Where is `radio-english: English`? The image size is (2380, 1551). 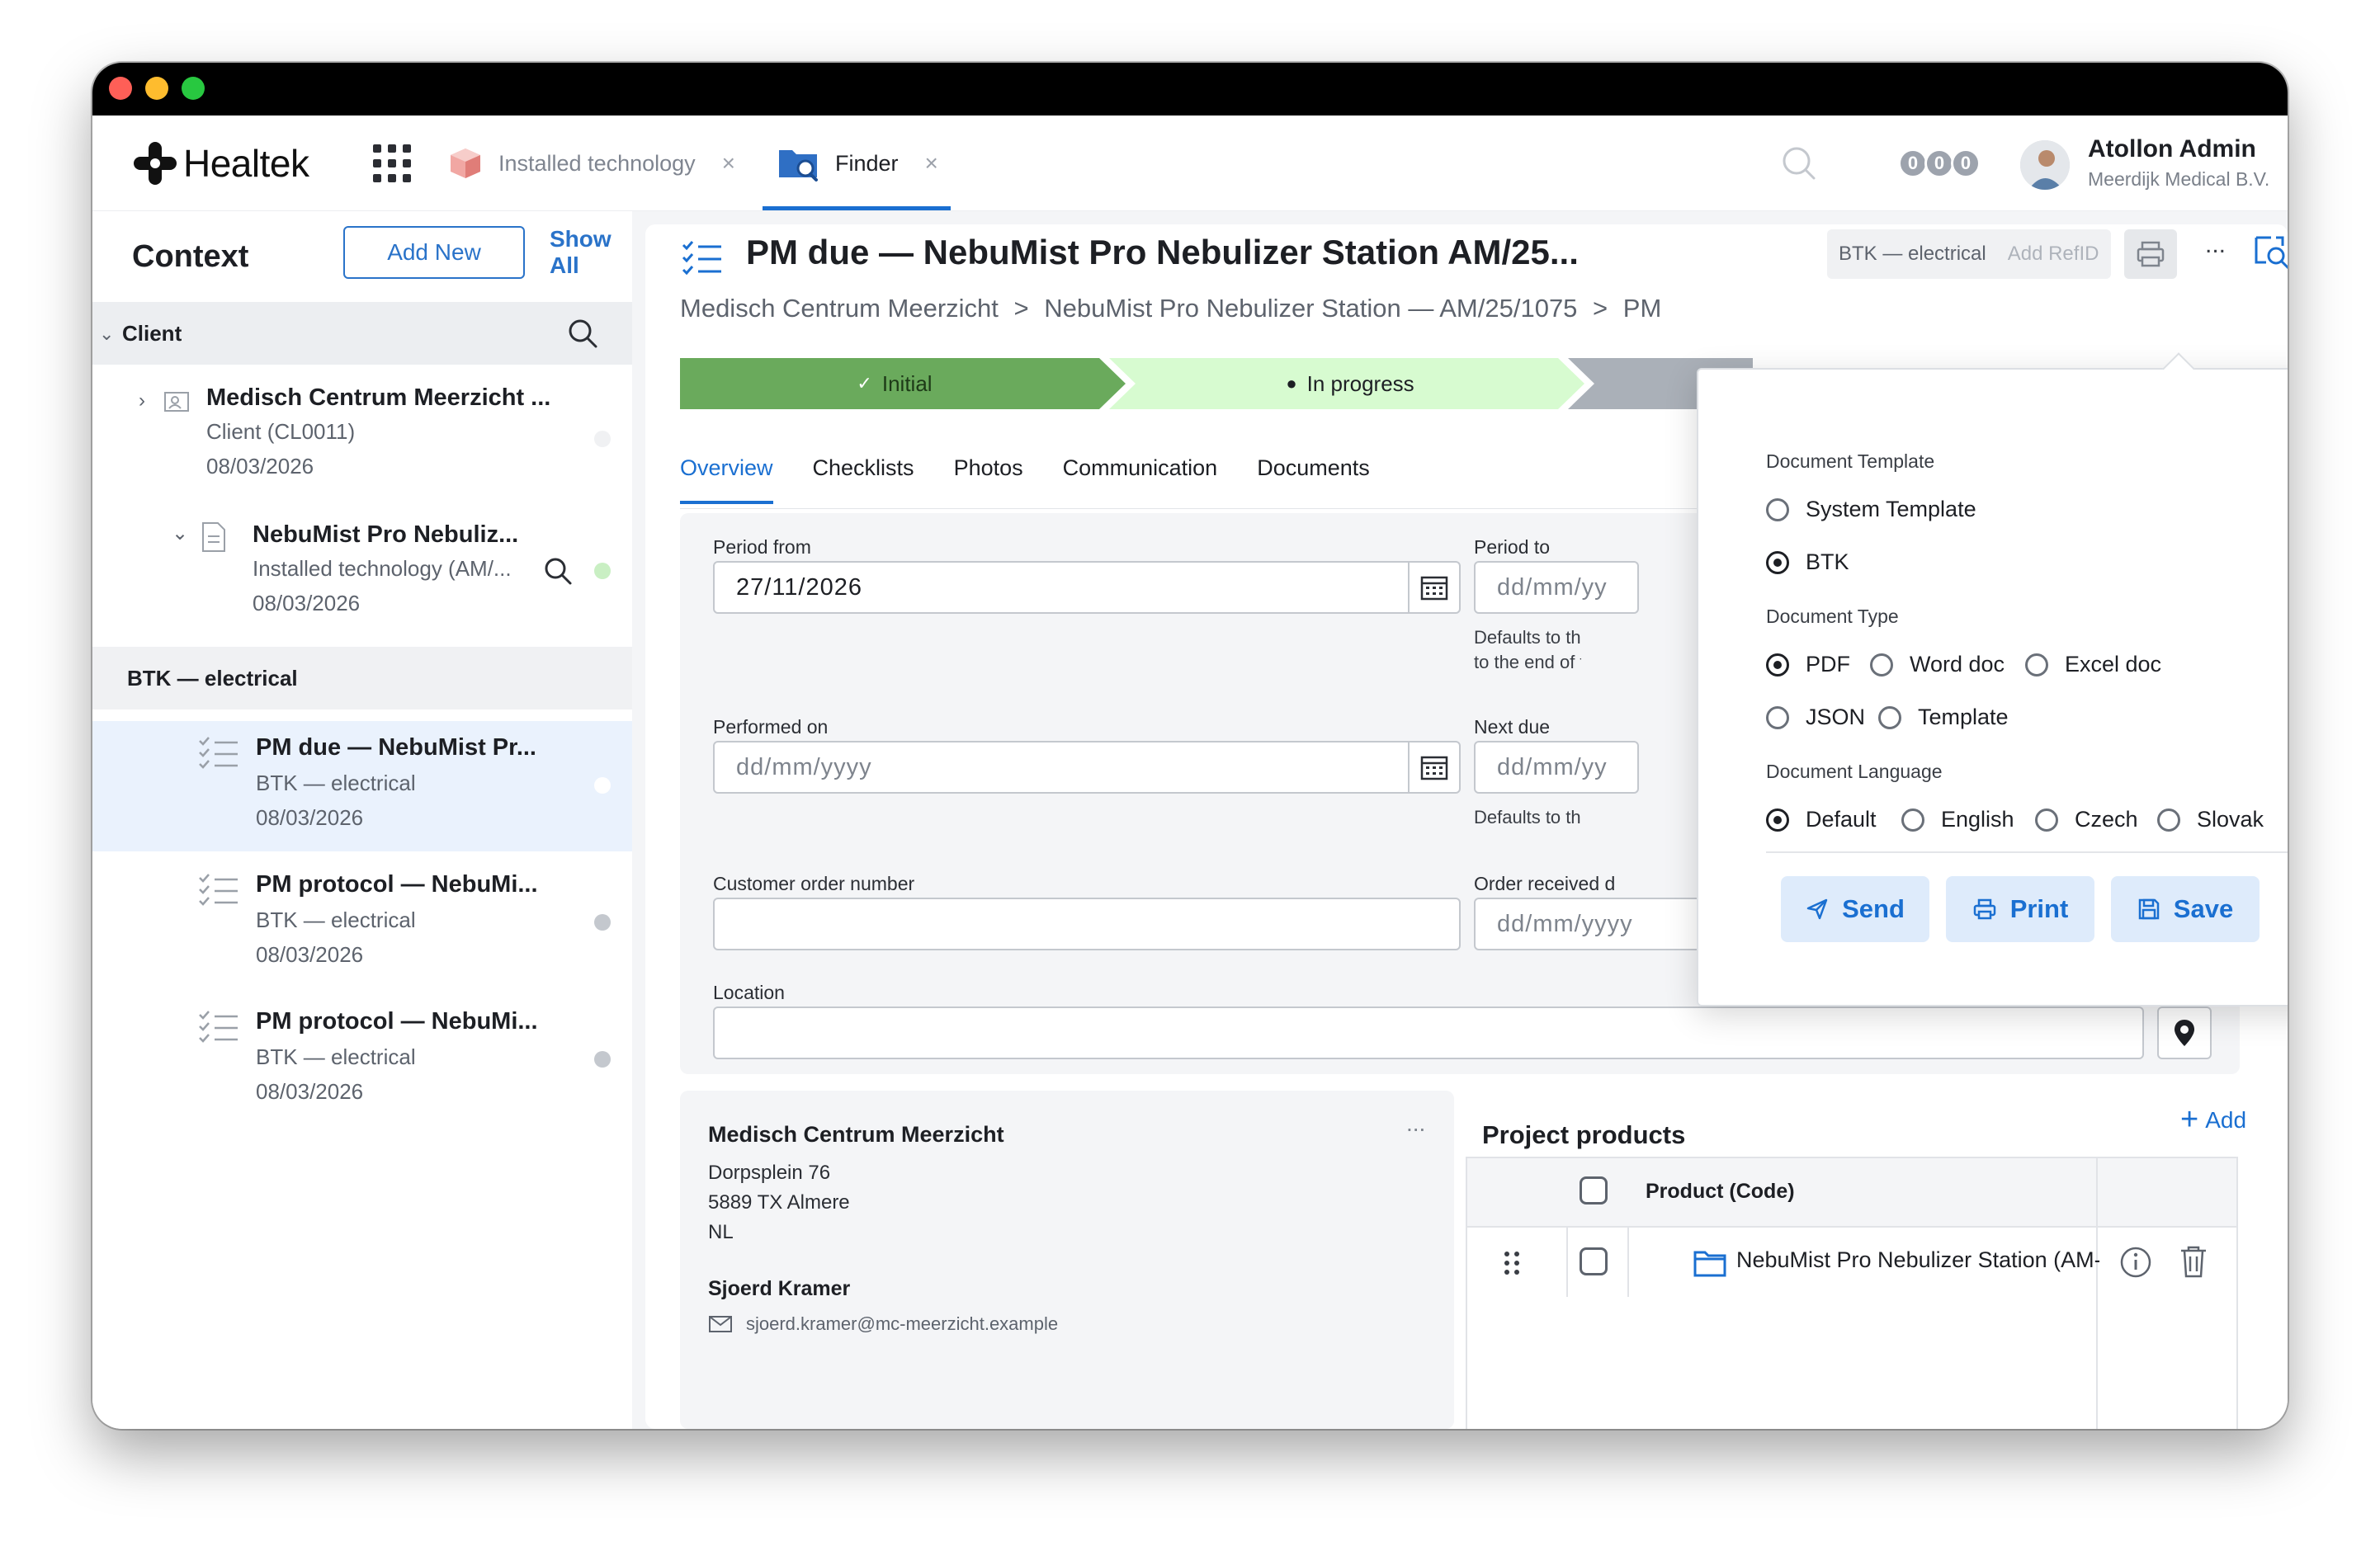 radio-english: English is located at coordinates (1957, 819).